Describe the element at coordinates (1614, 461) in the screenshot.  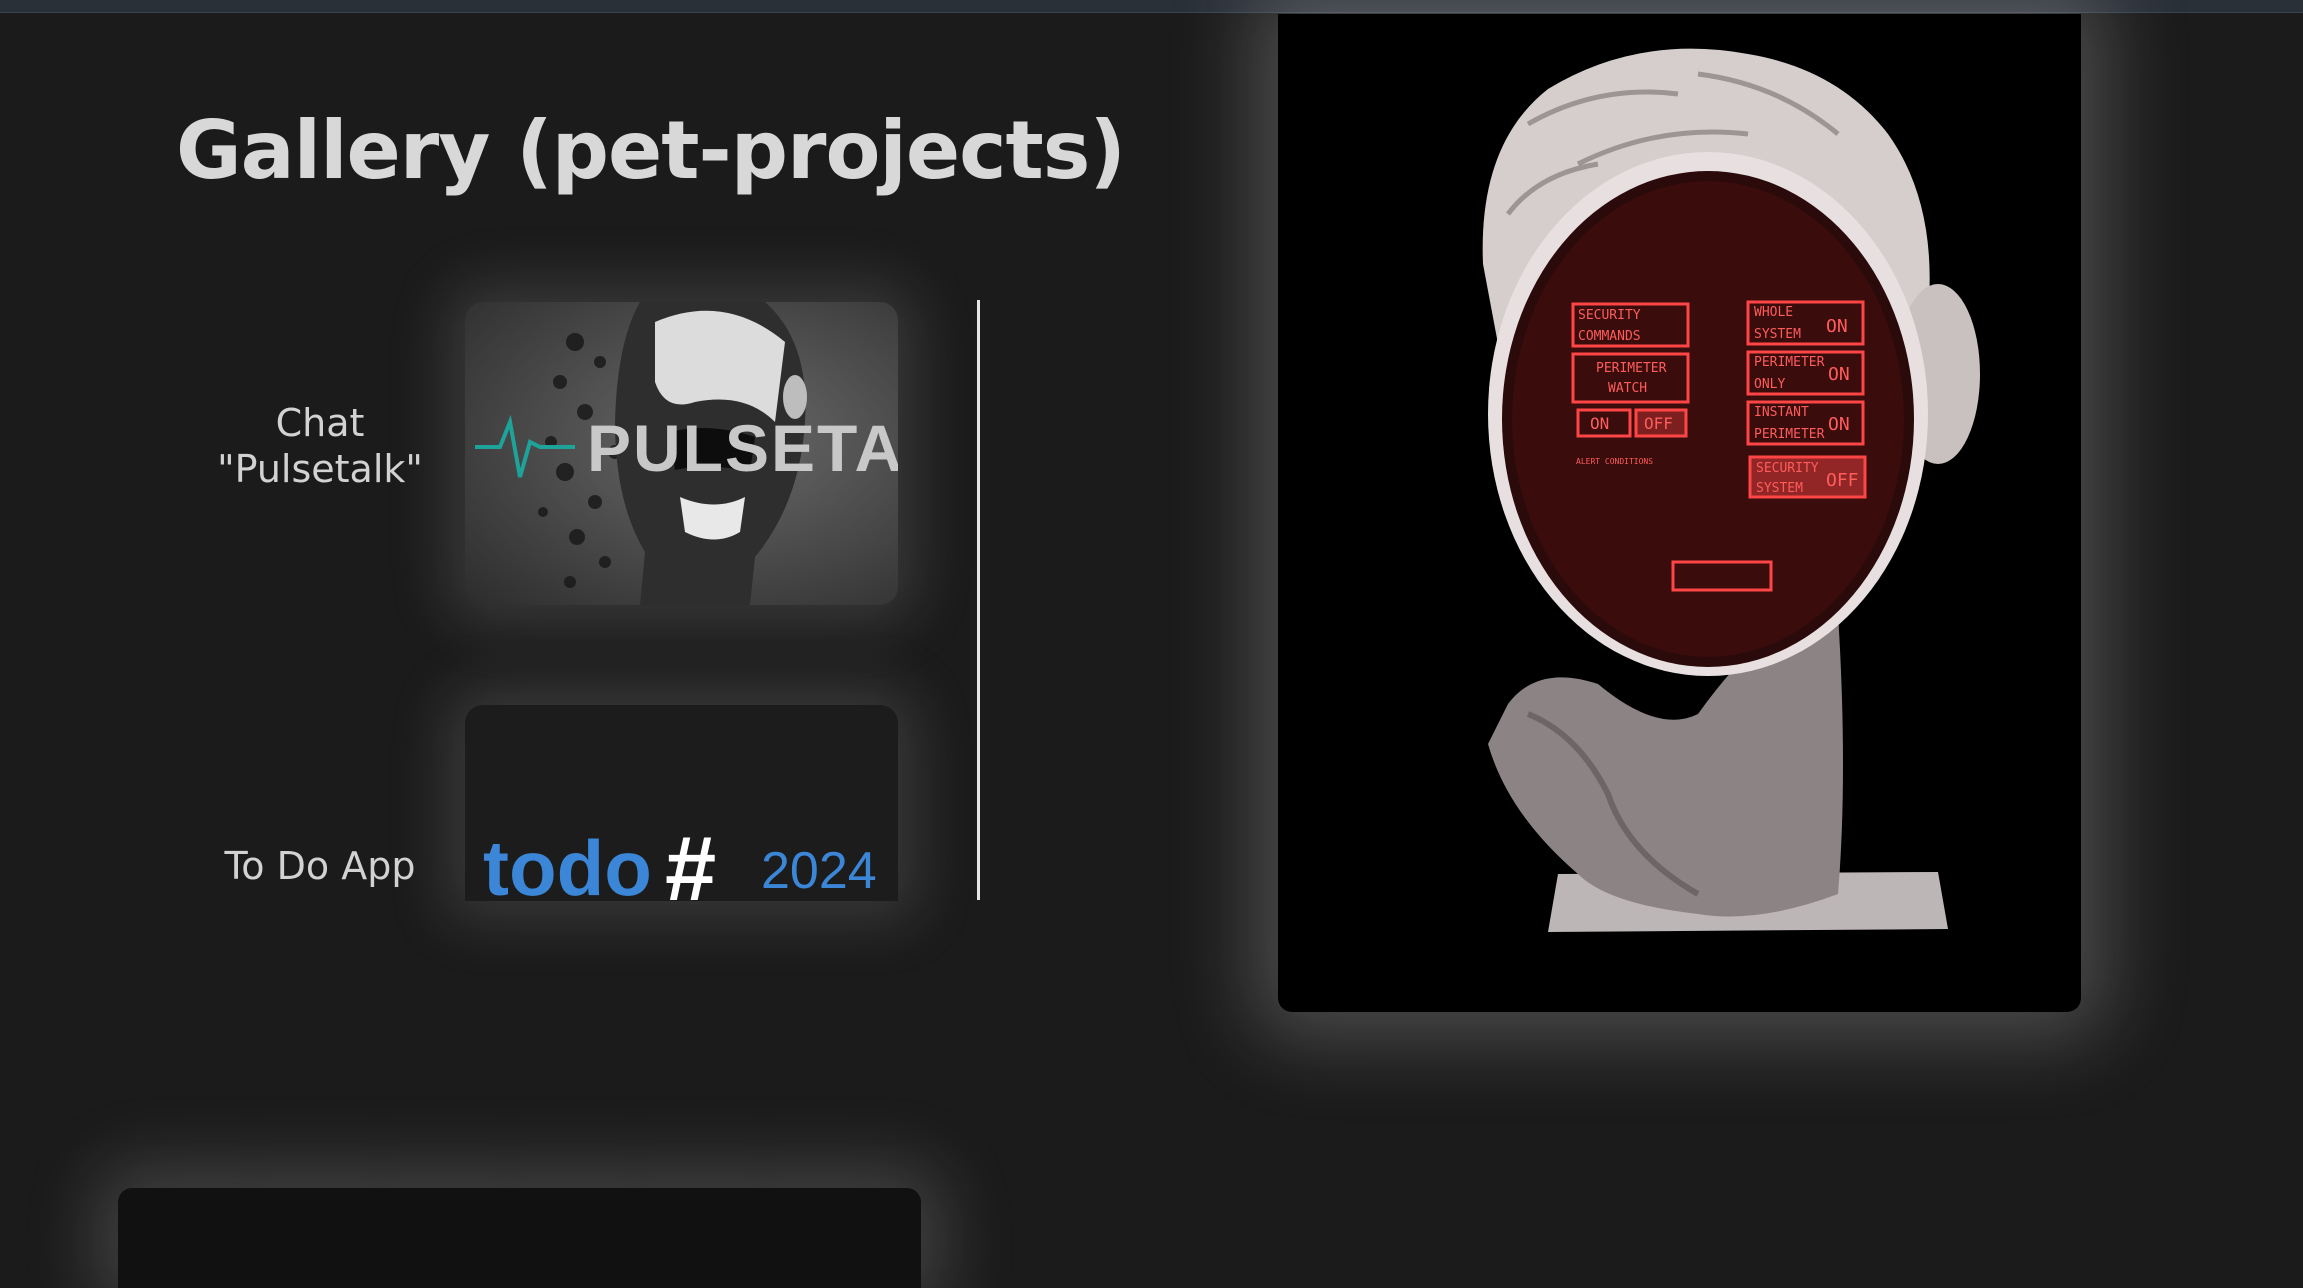
I see `svg-text: ALERT CONDITIONS` at that location.